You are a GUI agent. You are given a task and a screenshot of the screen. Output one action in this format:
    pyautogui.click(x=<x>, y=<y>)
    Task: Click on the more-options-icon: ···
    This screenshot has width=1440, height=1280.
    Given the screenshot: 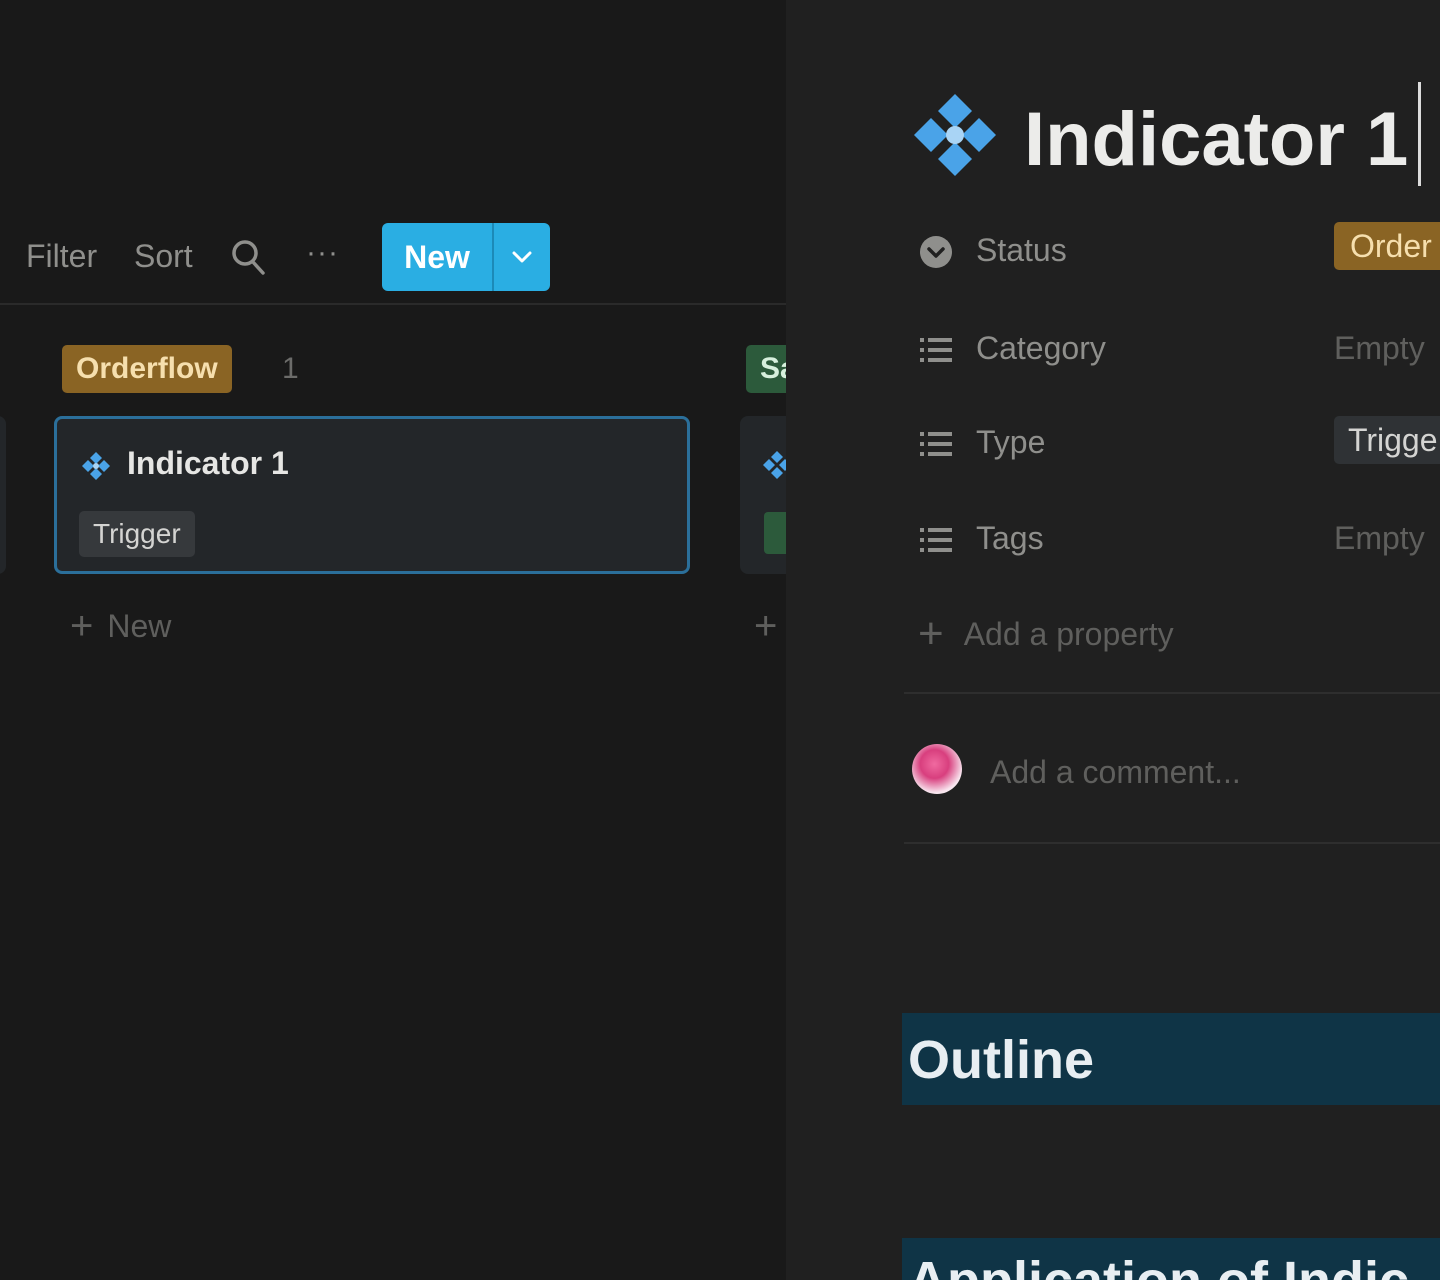 What is the action you would take?
    pyautogui.click(x=322, y=253)
    